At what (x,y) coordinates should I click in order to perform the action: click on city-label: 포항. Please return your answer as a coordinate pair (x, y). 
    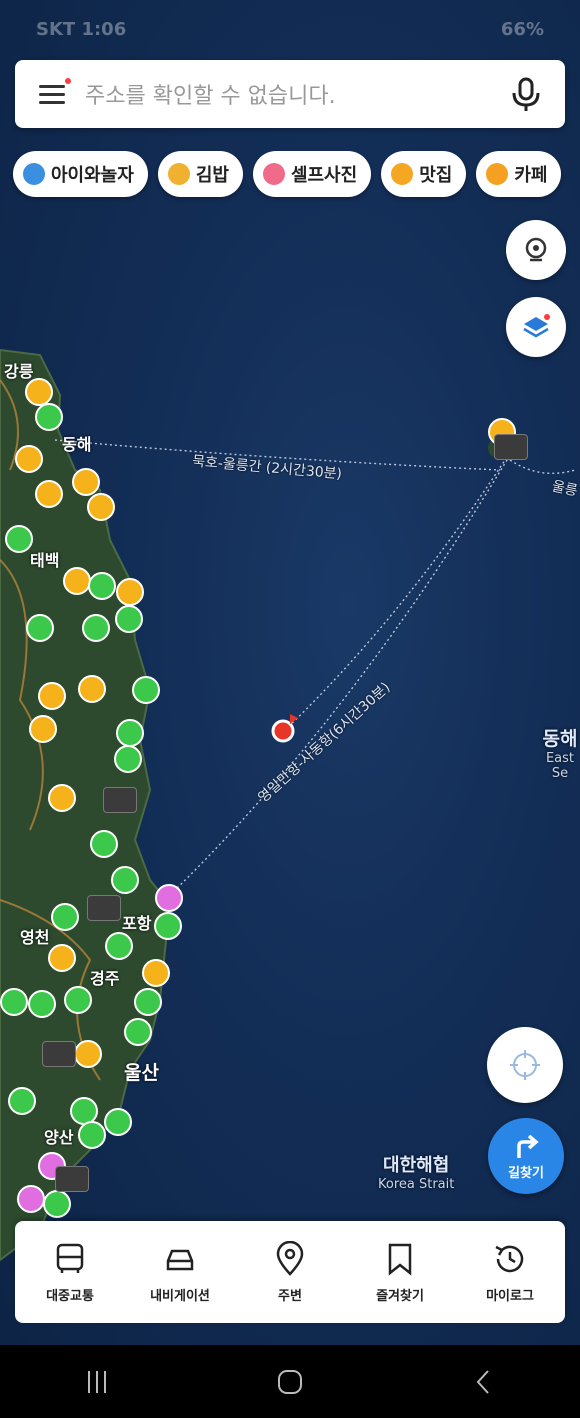
    Looking at the image, I should click on (137, 923).